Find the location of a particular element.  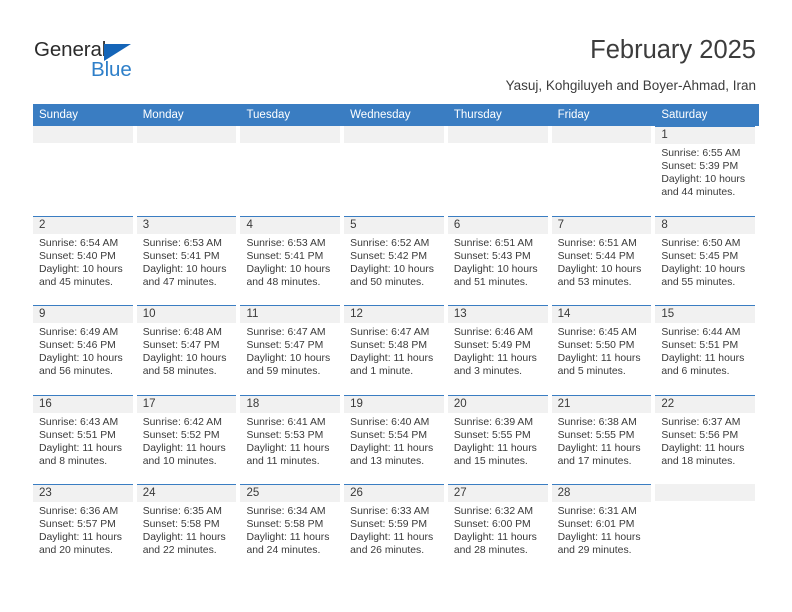

sunrise-text: Sunrise: 6:46 AM is located at coordinates (493, 332).